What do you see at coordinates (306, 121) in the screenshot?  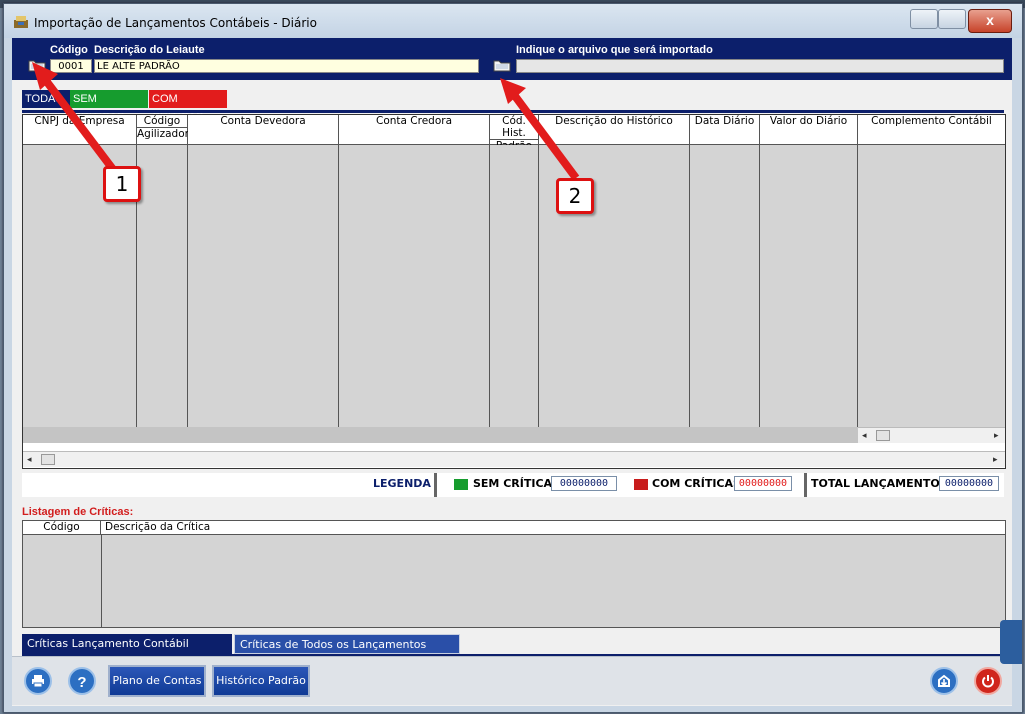 I see `annotation-arrows` at bounding box center [306, 121].